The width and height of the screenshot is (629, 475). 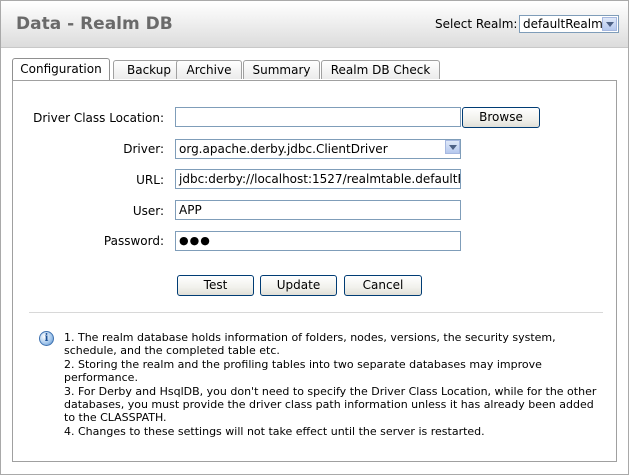 What do you see at coordinates (61, 69) in the screenshot?
I see `tab-configuration: Configuration` at bounding box center [61, 69].